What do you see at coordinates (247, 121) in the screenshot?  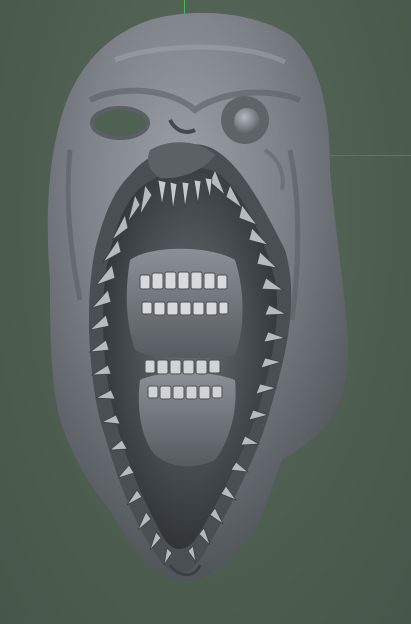 I see `right-eyeball` at bounding box center [247, 121].